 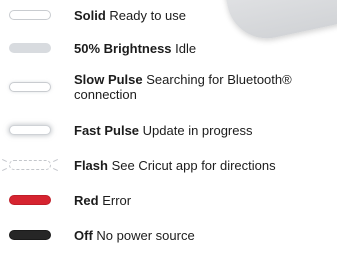 What do you see at coordinates (30, 15) in the screenshot?
I see `light-swatch-solid` at bounding box center [30, 15].